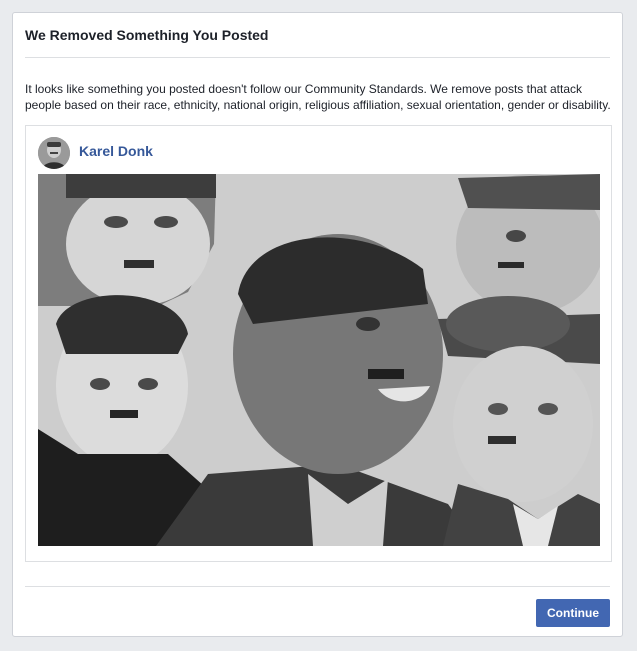 This screenshot has width=637, height=651. Describe the element at coordinates (317, 42) in the screenshot. I see `dialog-header: We Removed Something You Posted` at that location.